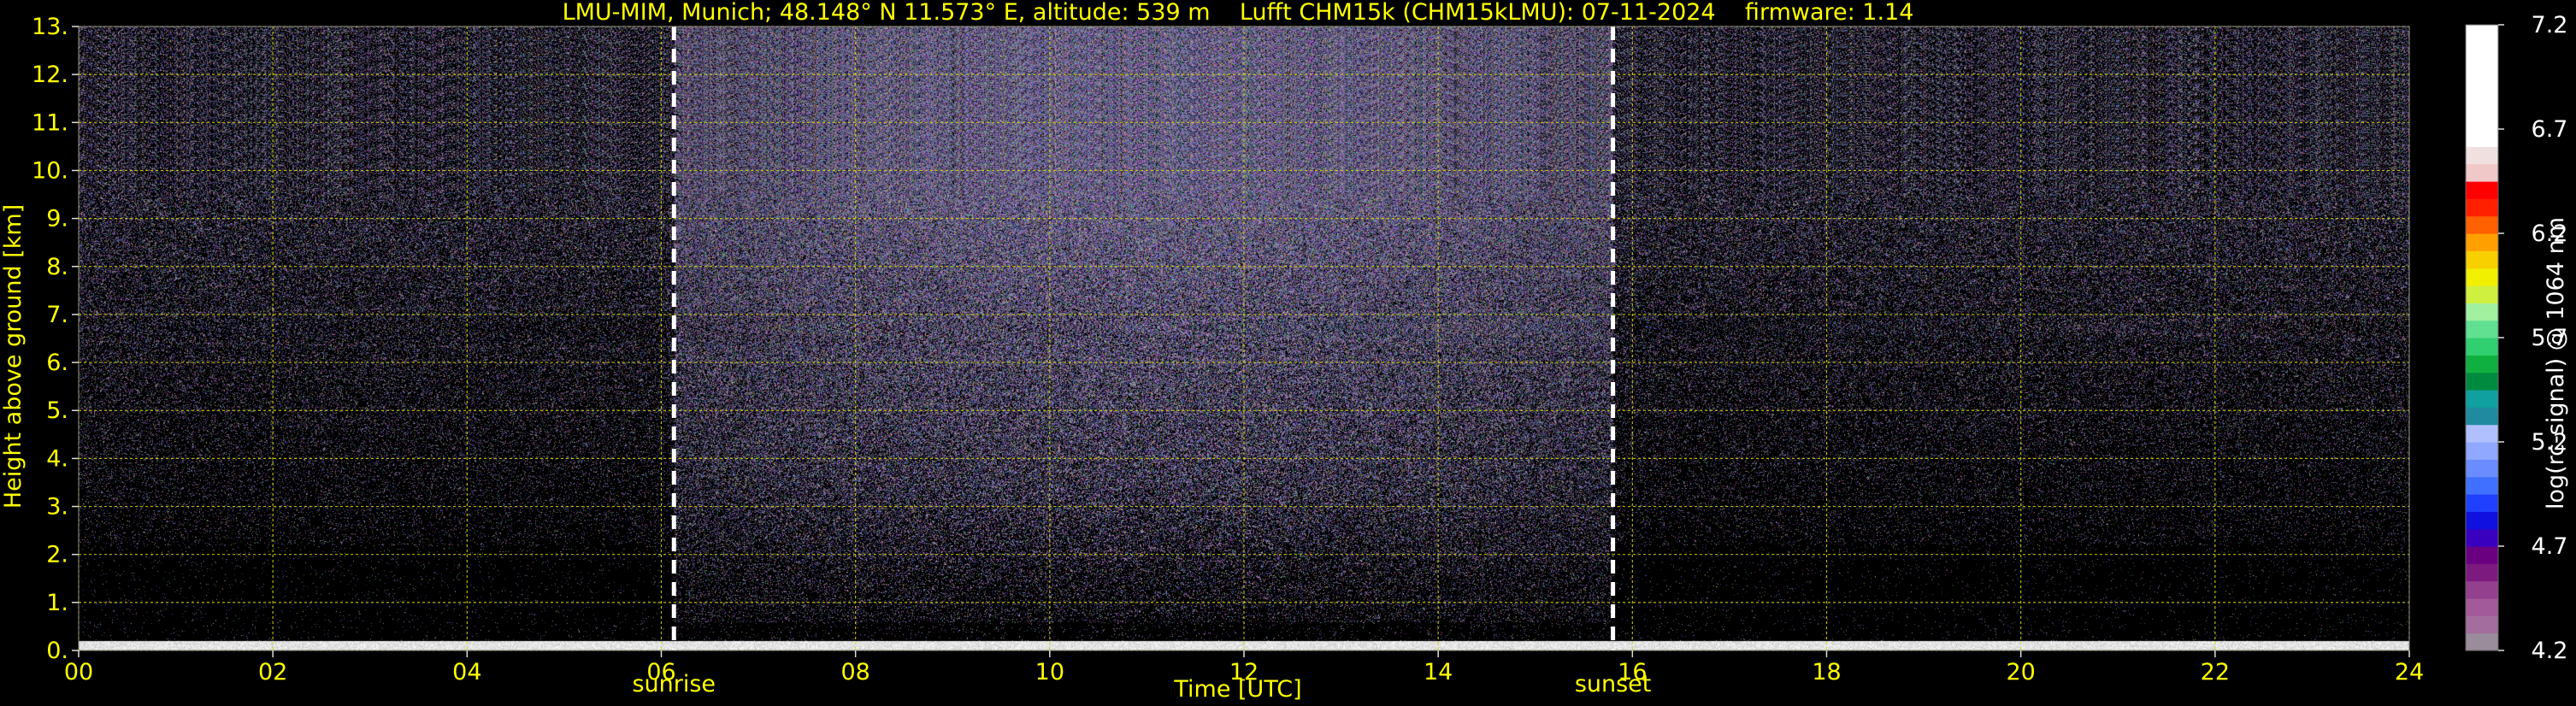 This screenshot has height=706, width=2576. I want to click on x-tick-label: 24, so click(2409, 672).